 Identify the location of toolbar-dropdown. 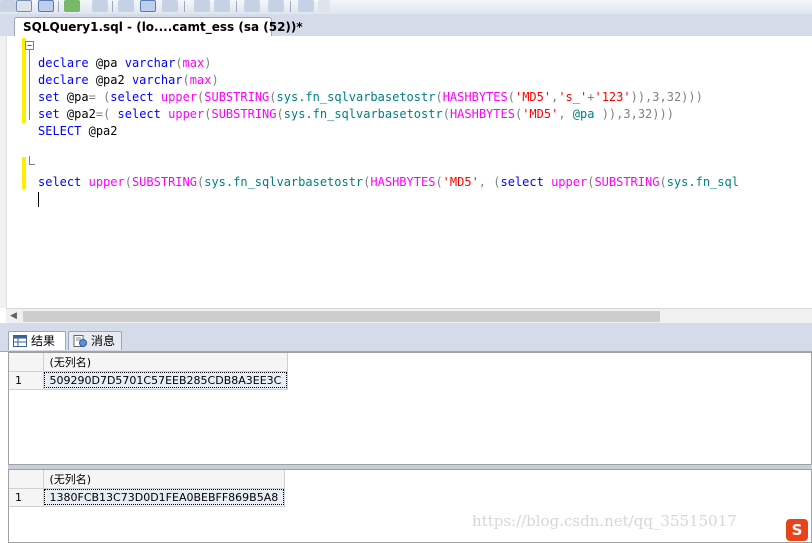
(324, 6).